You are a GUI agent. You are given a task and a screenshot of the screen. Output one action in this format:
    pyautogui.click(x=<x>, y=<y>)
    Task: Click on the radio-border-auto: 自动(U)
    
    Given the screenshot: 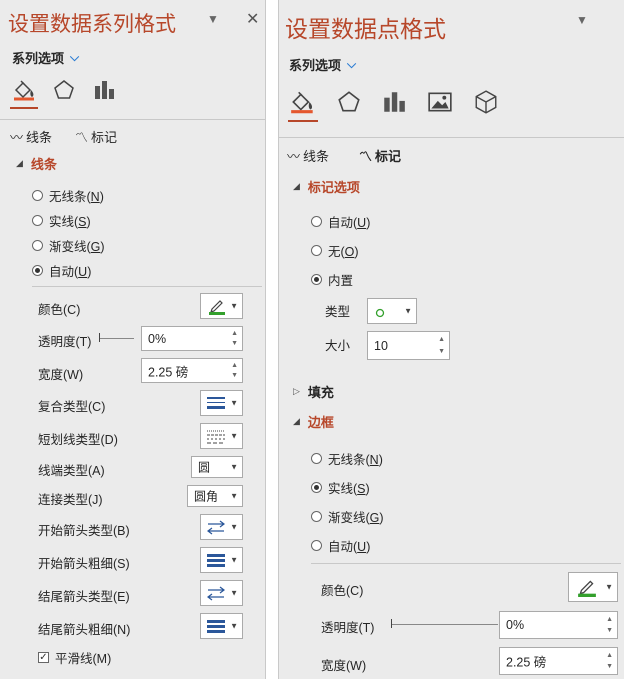 What is the action you would take?
    pyautogui.click(x=340, y=545)
    